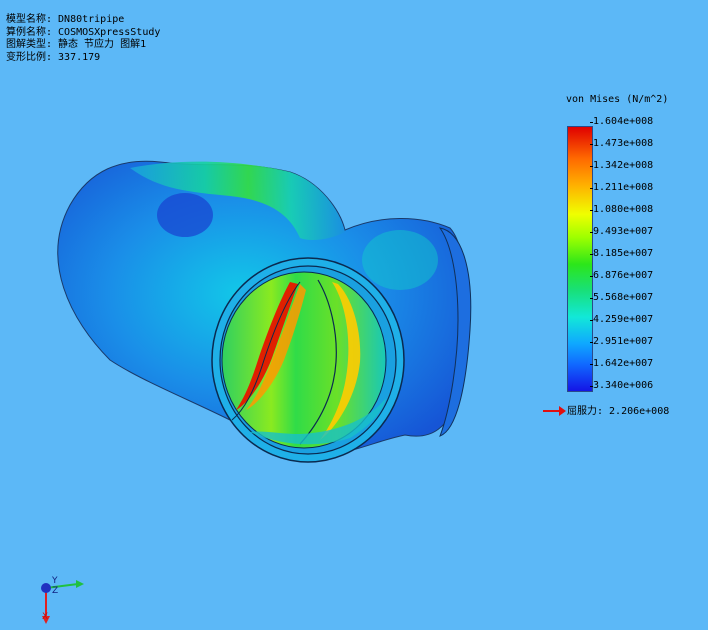 The width and height of the screenshot is (708, 630). I want to click on mid-stress-patch, so click(400, 260).